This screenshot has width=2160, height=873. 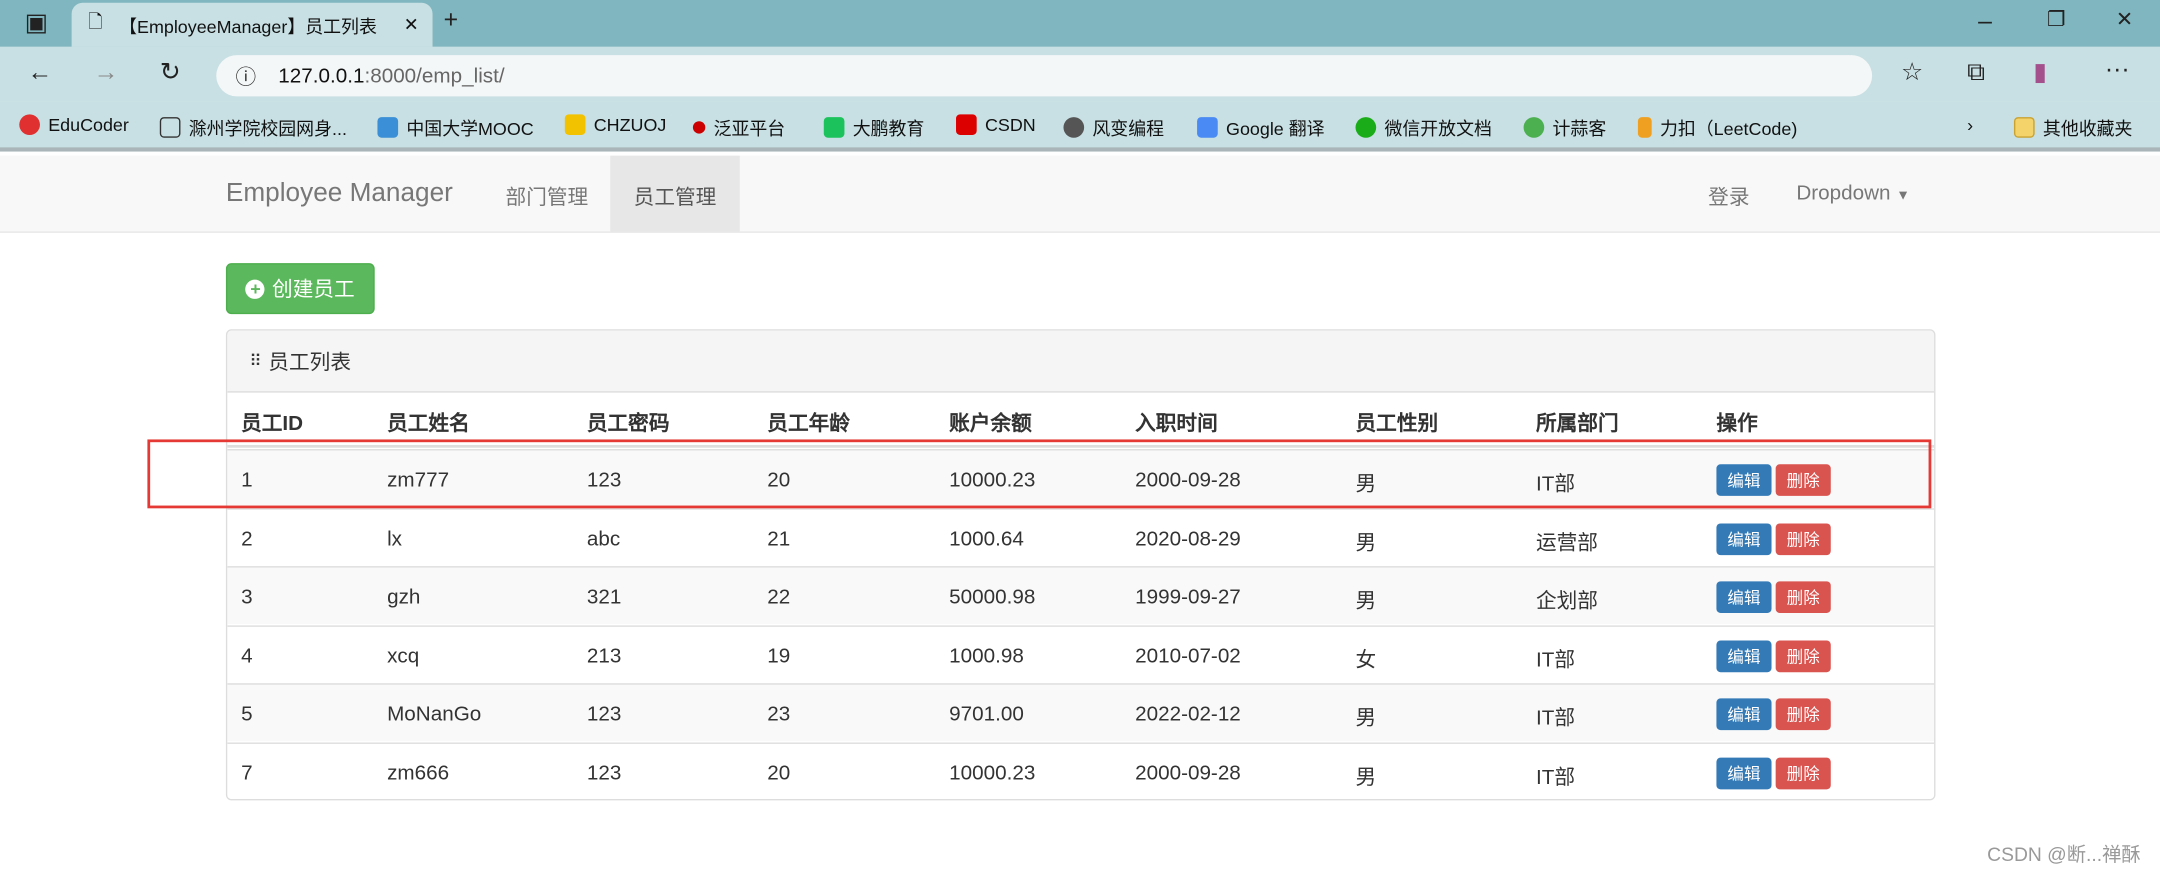 I want to click on table-cell: 50000.98, so click(x=992, y=597).